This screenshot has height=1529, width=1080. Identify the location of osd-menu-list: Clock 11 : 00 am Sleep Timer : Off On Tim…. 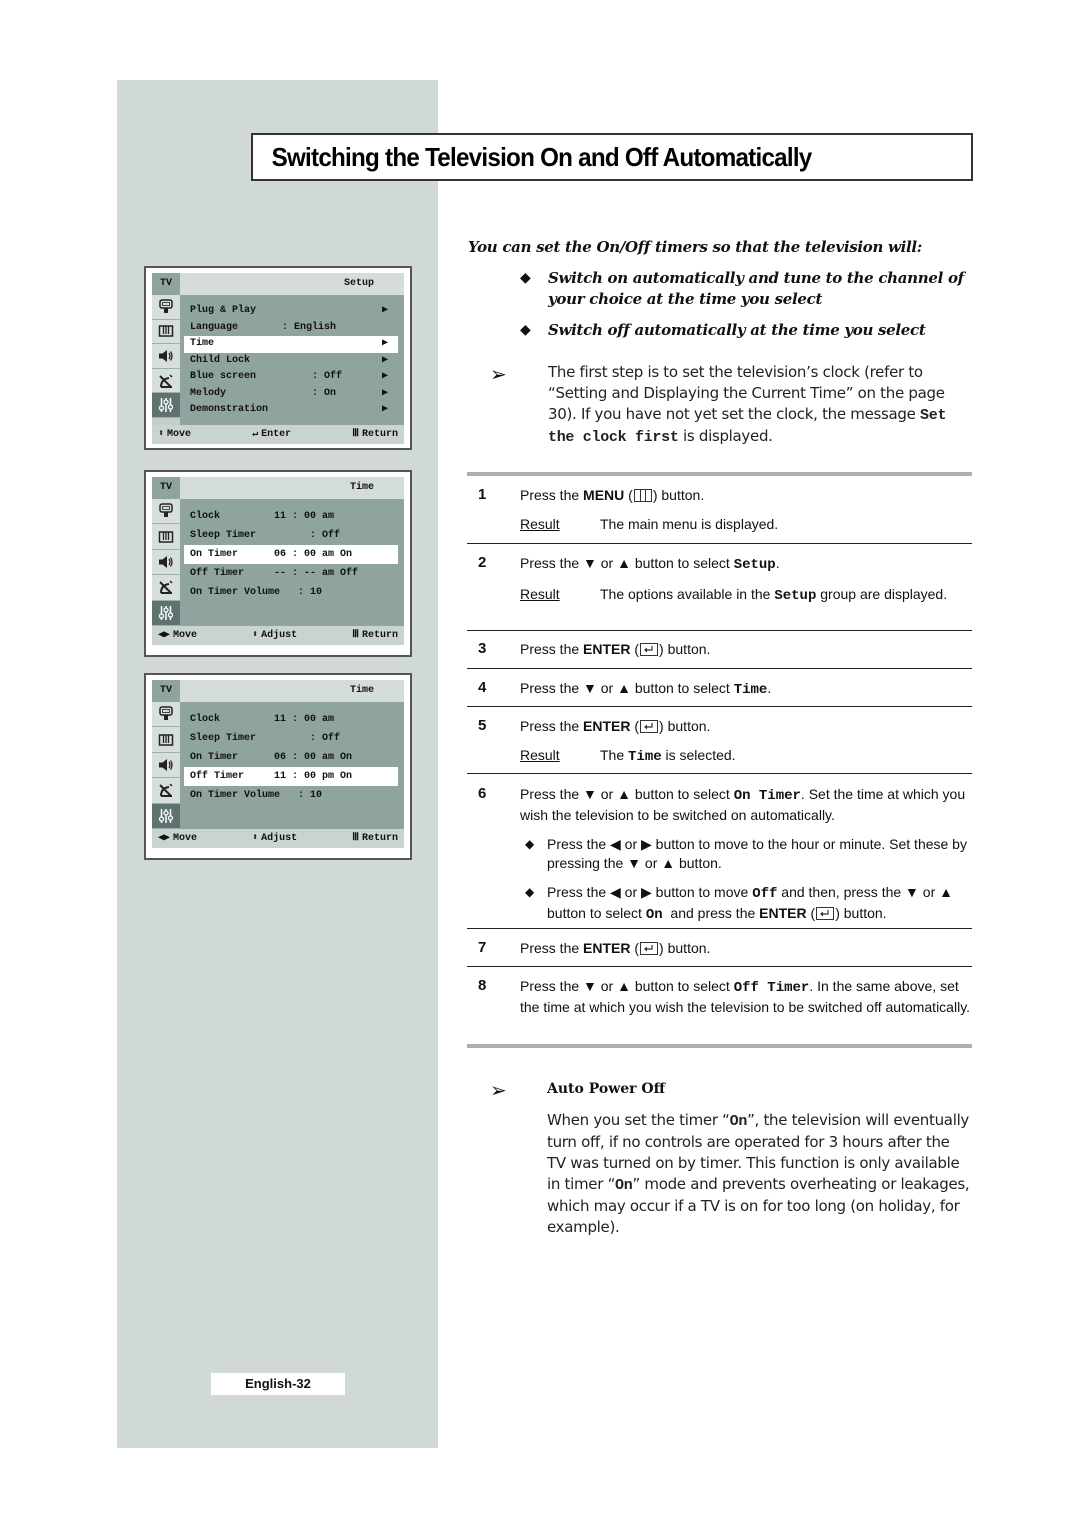
(292, 562).